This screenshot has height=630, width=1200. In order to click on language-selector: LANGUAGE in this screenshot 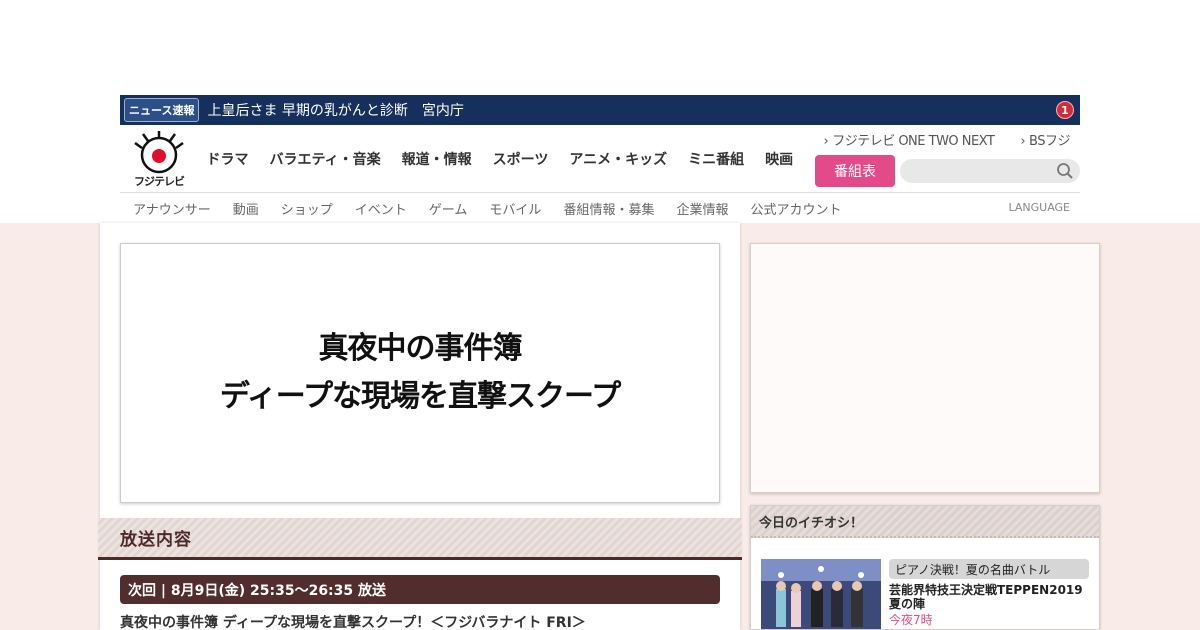, I will do `click(1039, 207)`.